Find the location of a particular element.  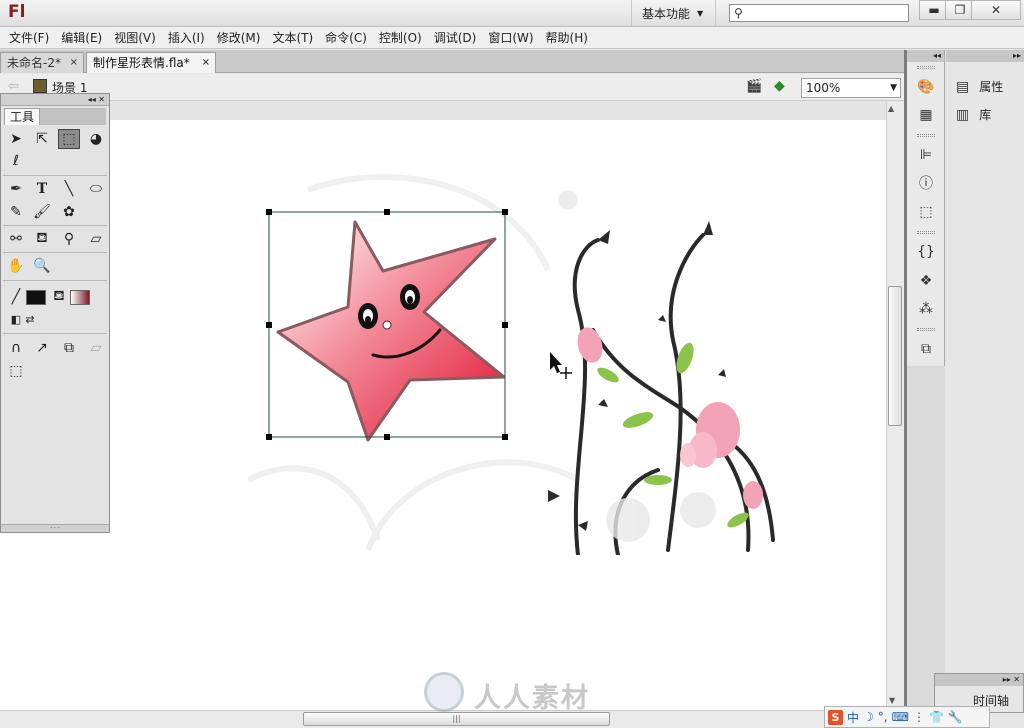

watermark-text: 人人素材 is located at coordinates (532, 698).